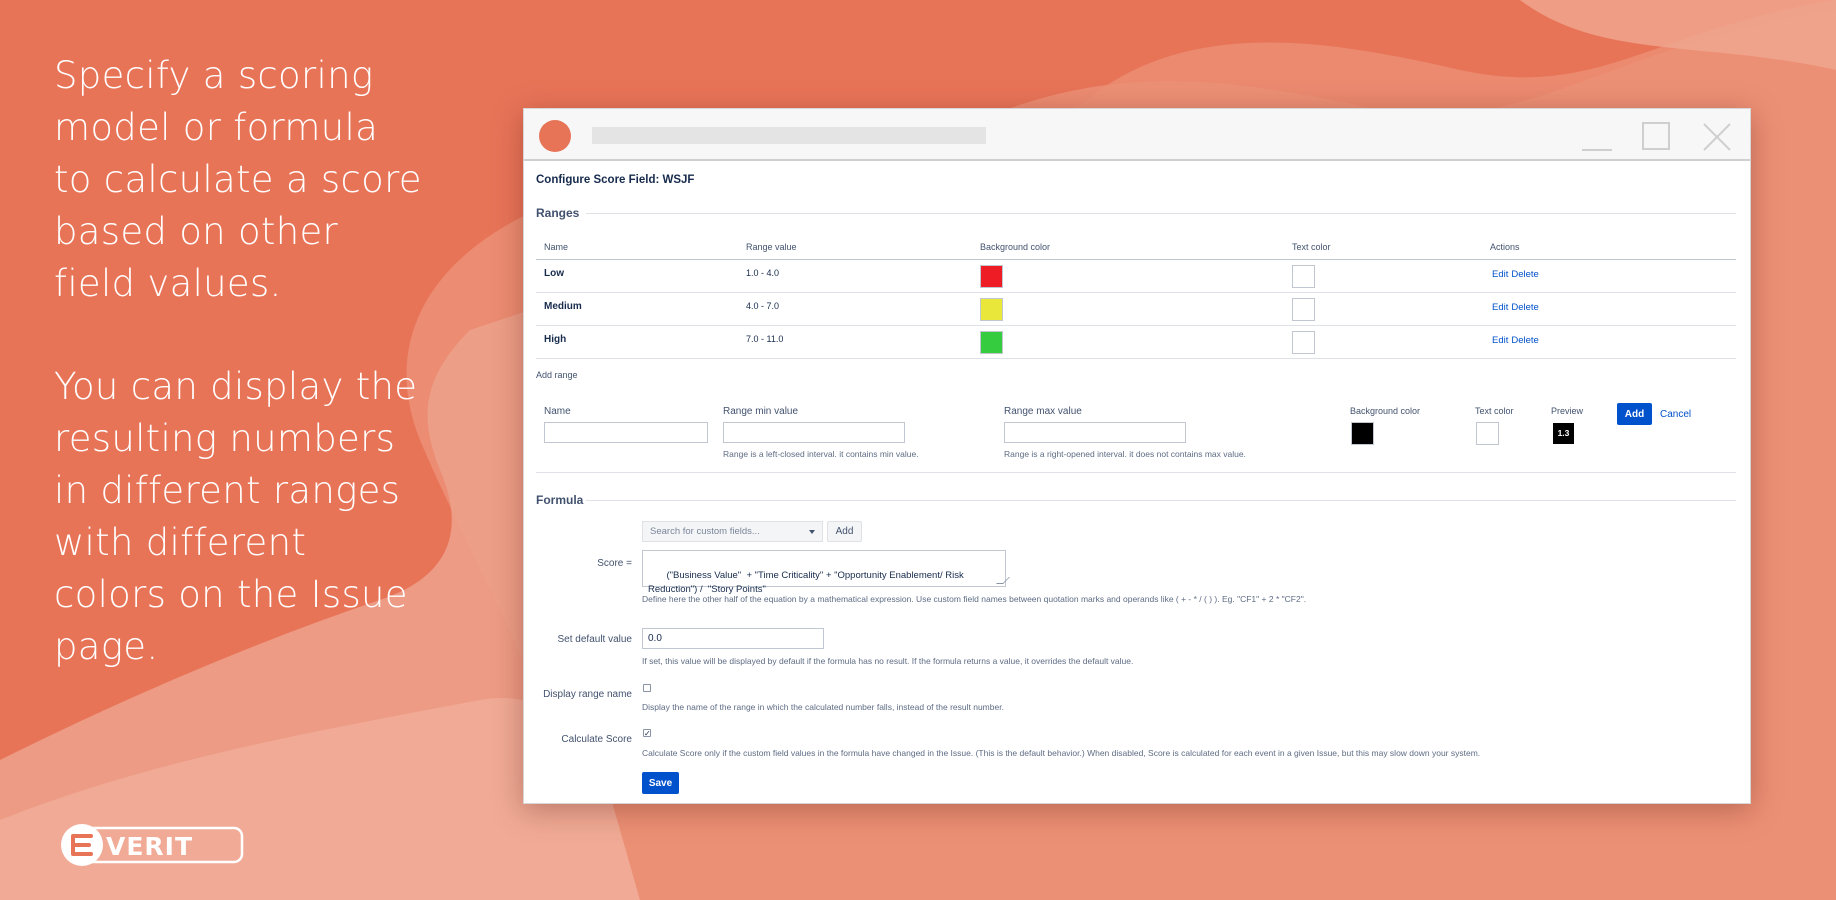 The height and width of the screenshot is (900, 1836). Describe the element at coordinates (596, 739) in the screenshot. I see `calculate-score-label: Calculate Score` at that location.